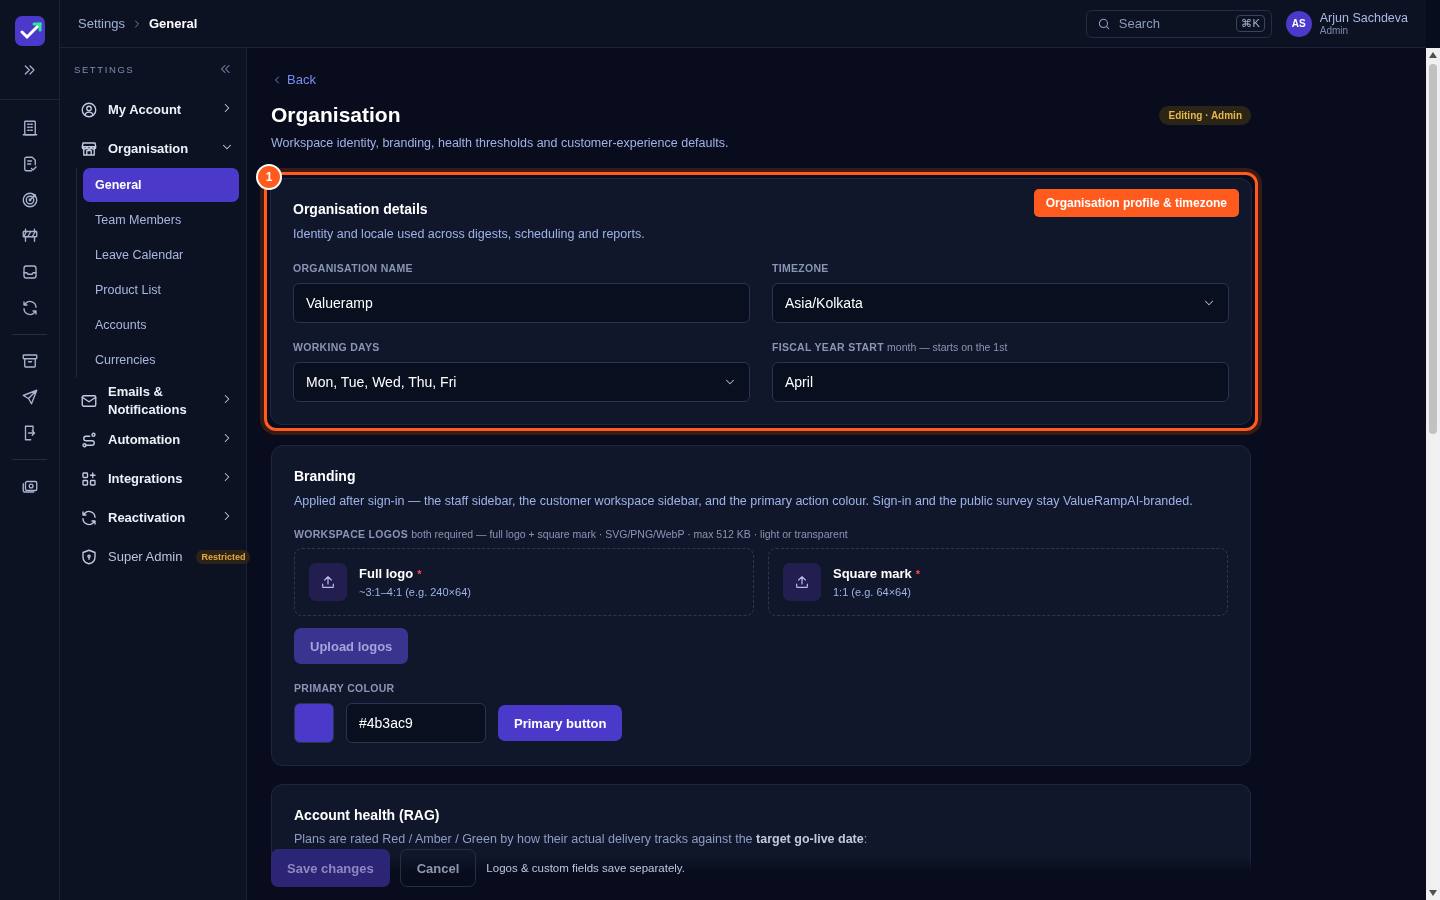  Describe the element at coordinates (336, 115) in the screenshot. I see `page-title: Organisation` at that location.